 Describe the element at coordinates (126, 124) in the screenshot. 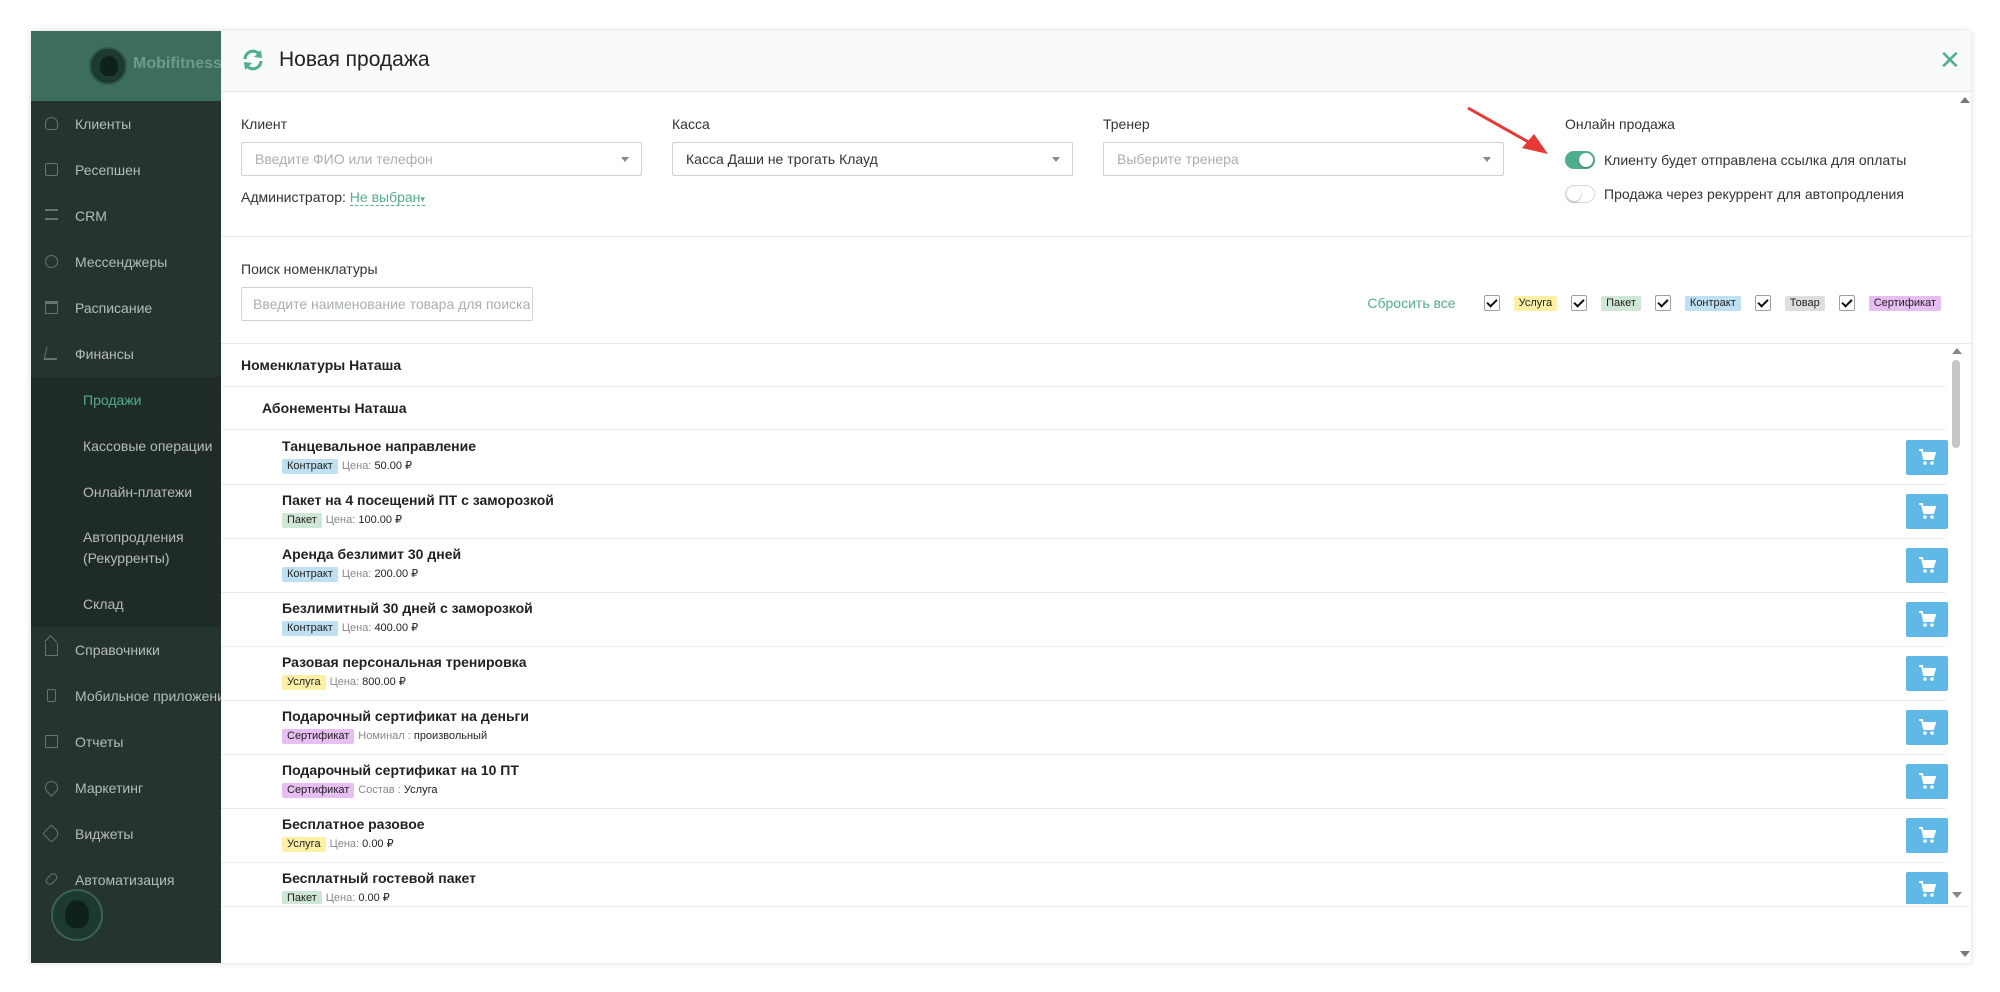

I see `sidebar-item-clients: Клиенты` at that location.